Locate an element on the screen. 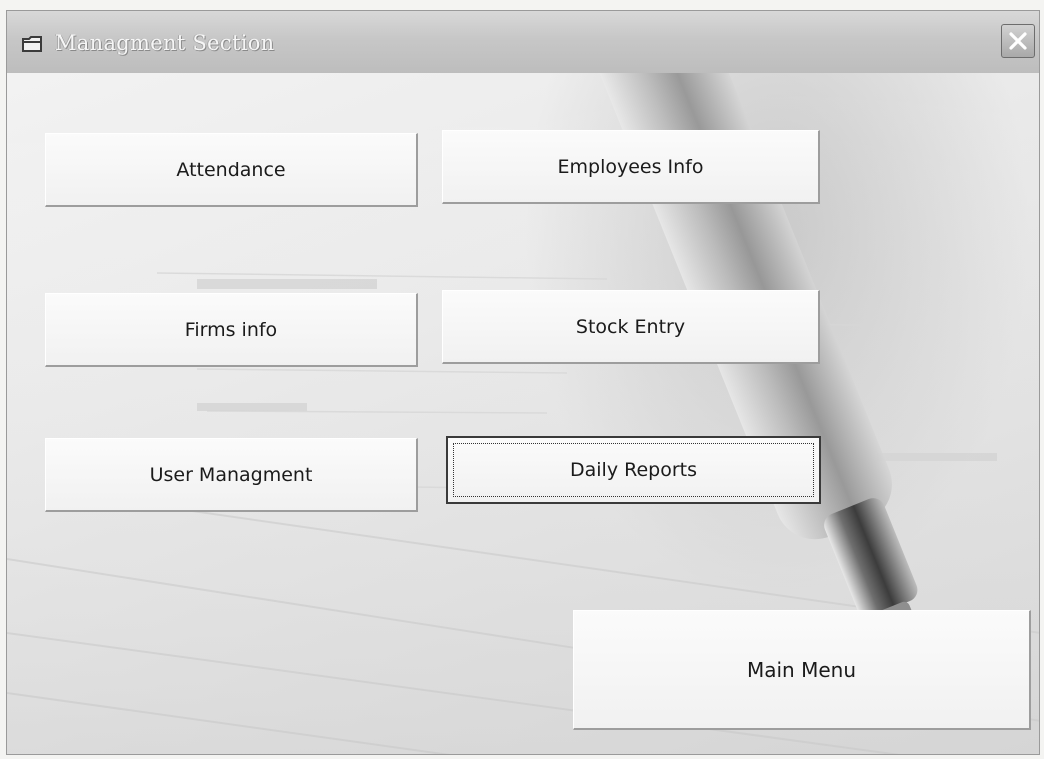 The height and width of the screenshot is (759, 1044). close-icon is located at coordinates (1018, 41).